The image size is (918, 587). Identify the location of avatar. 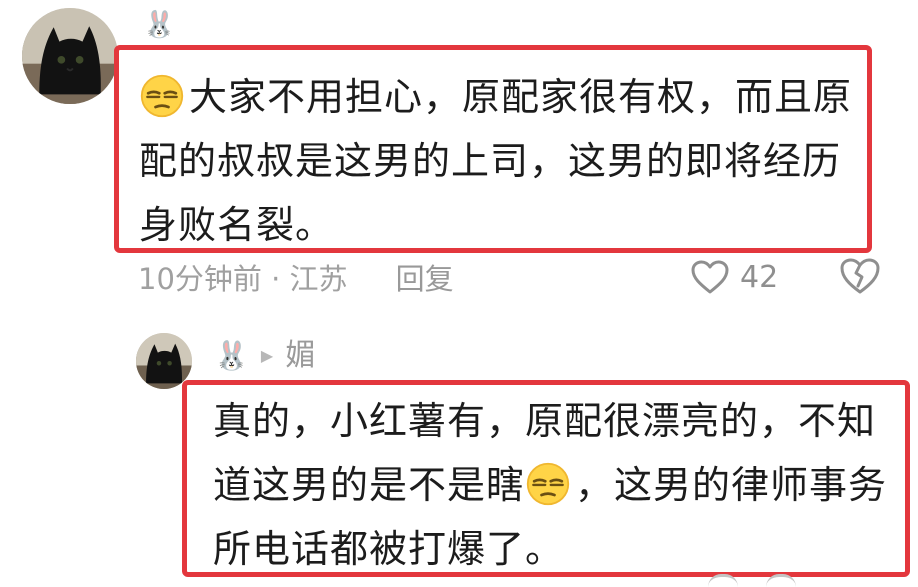
(70, 56).